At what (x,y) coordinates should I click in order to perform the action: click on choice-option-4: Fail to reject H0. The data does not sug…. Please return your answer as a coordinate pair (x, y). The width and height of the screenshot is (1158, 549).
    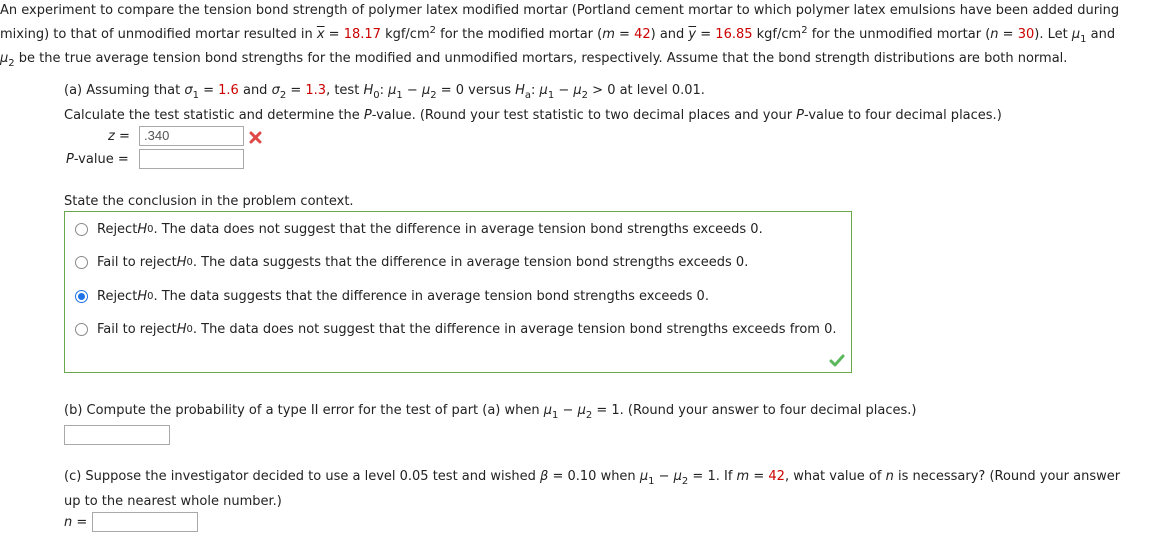
    Looking at the image, I should click on (455, 329).